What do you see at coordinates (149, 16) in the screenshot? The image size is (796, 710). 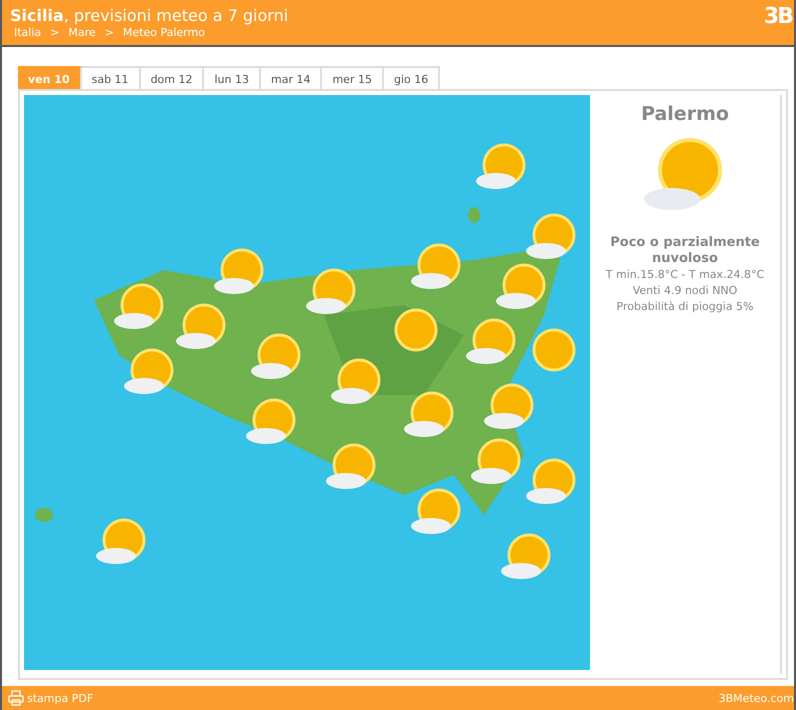 I see `page-title: Sicilia, previsioni meteo a 7 giorni` at bounding box center [149, 16].